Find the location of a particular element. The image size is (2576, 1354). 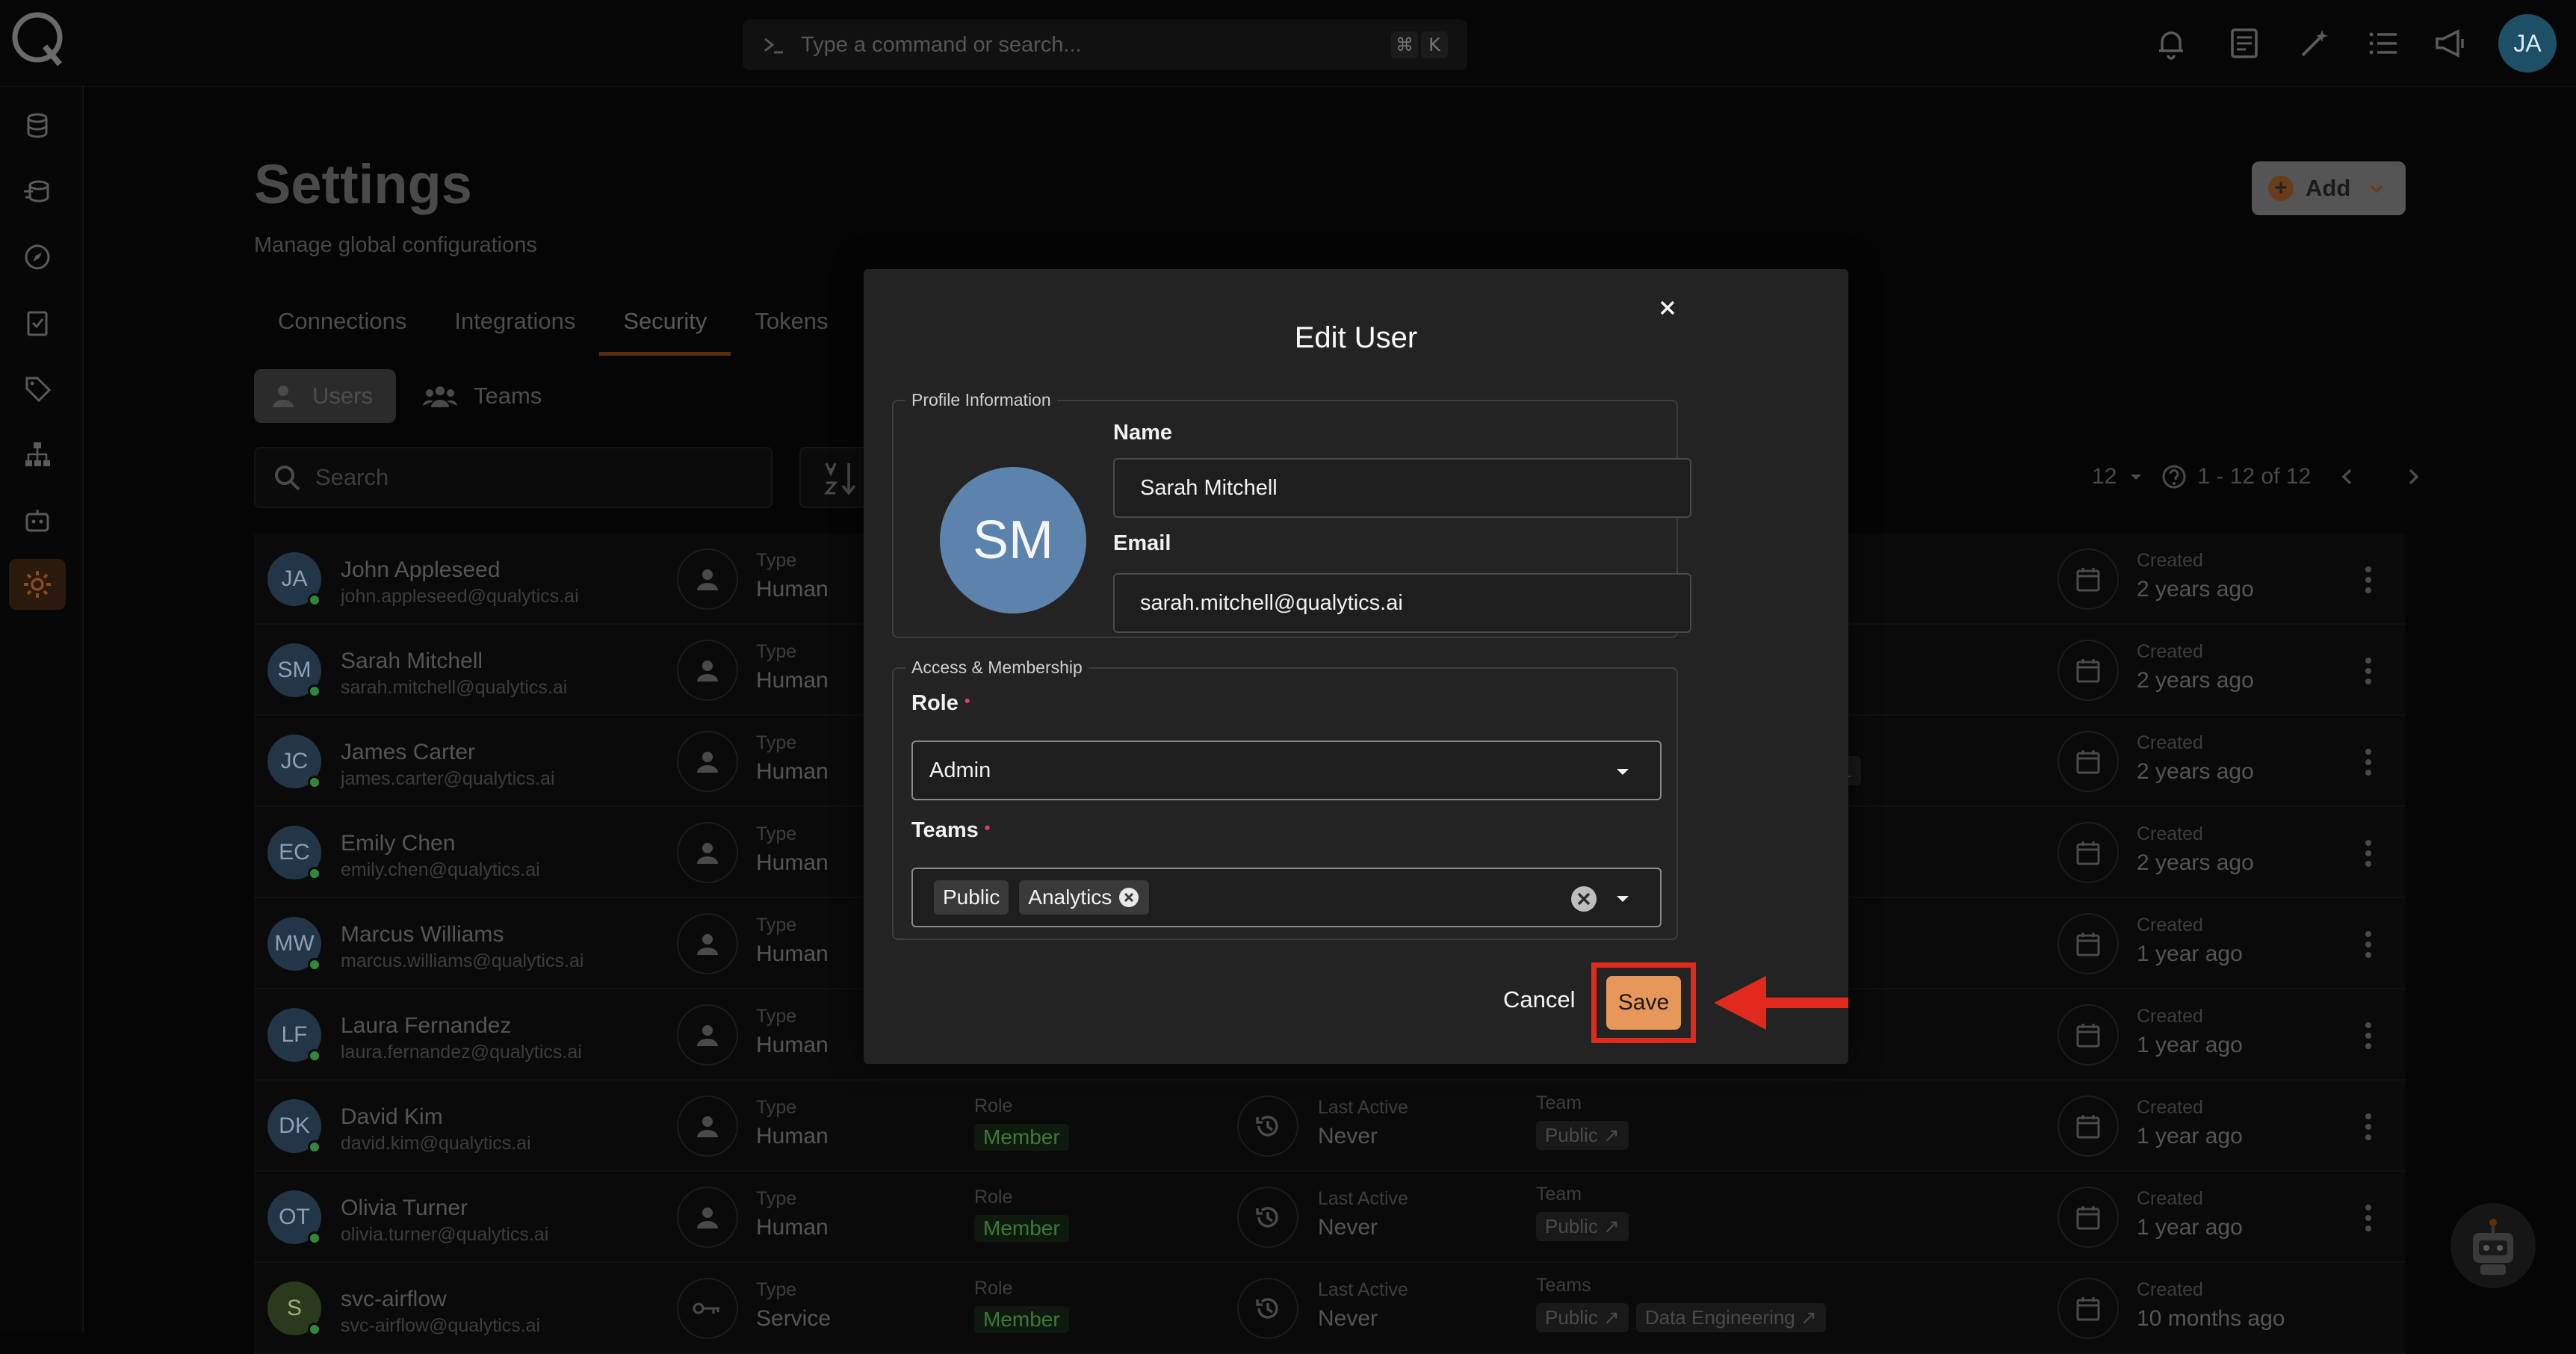

user-email: james.carter@qualytics.ai is located at coordinates (448, 778).